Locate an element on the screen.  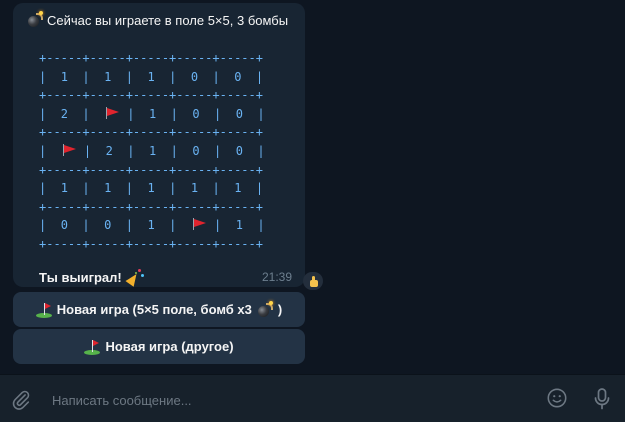
message-header: Сейчас вы играете в поле 5×5, 3 бомбы is located at coordinates (158, 19).